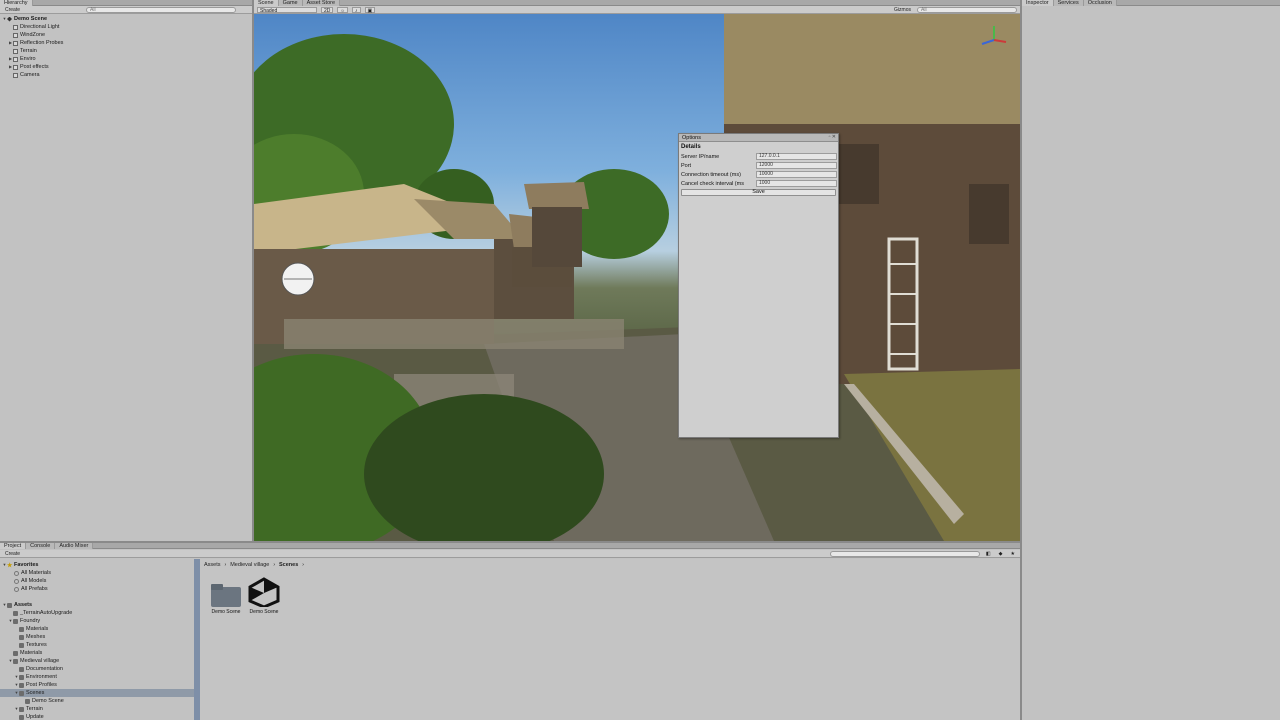  Describe the element at coordinates (637, 10) in the screenshot. I see `scene-toolbar: Shaded 2D ☼ ♪ ▣ Gizmos All` at that location.